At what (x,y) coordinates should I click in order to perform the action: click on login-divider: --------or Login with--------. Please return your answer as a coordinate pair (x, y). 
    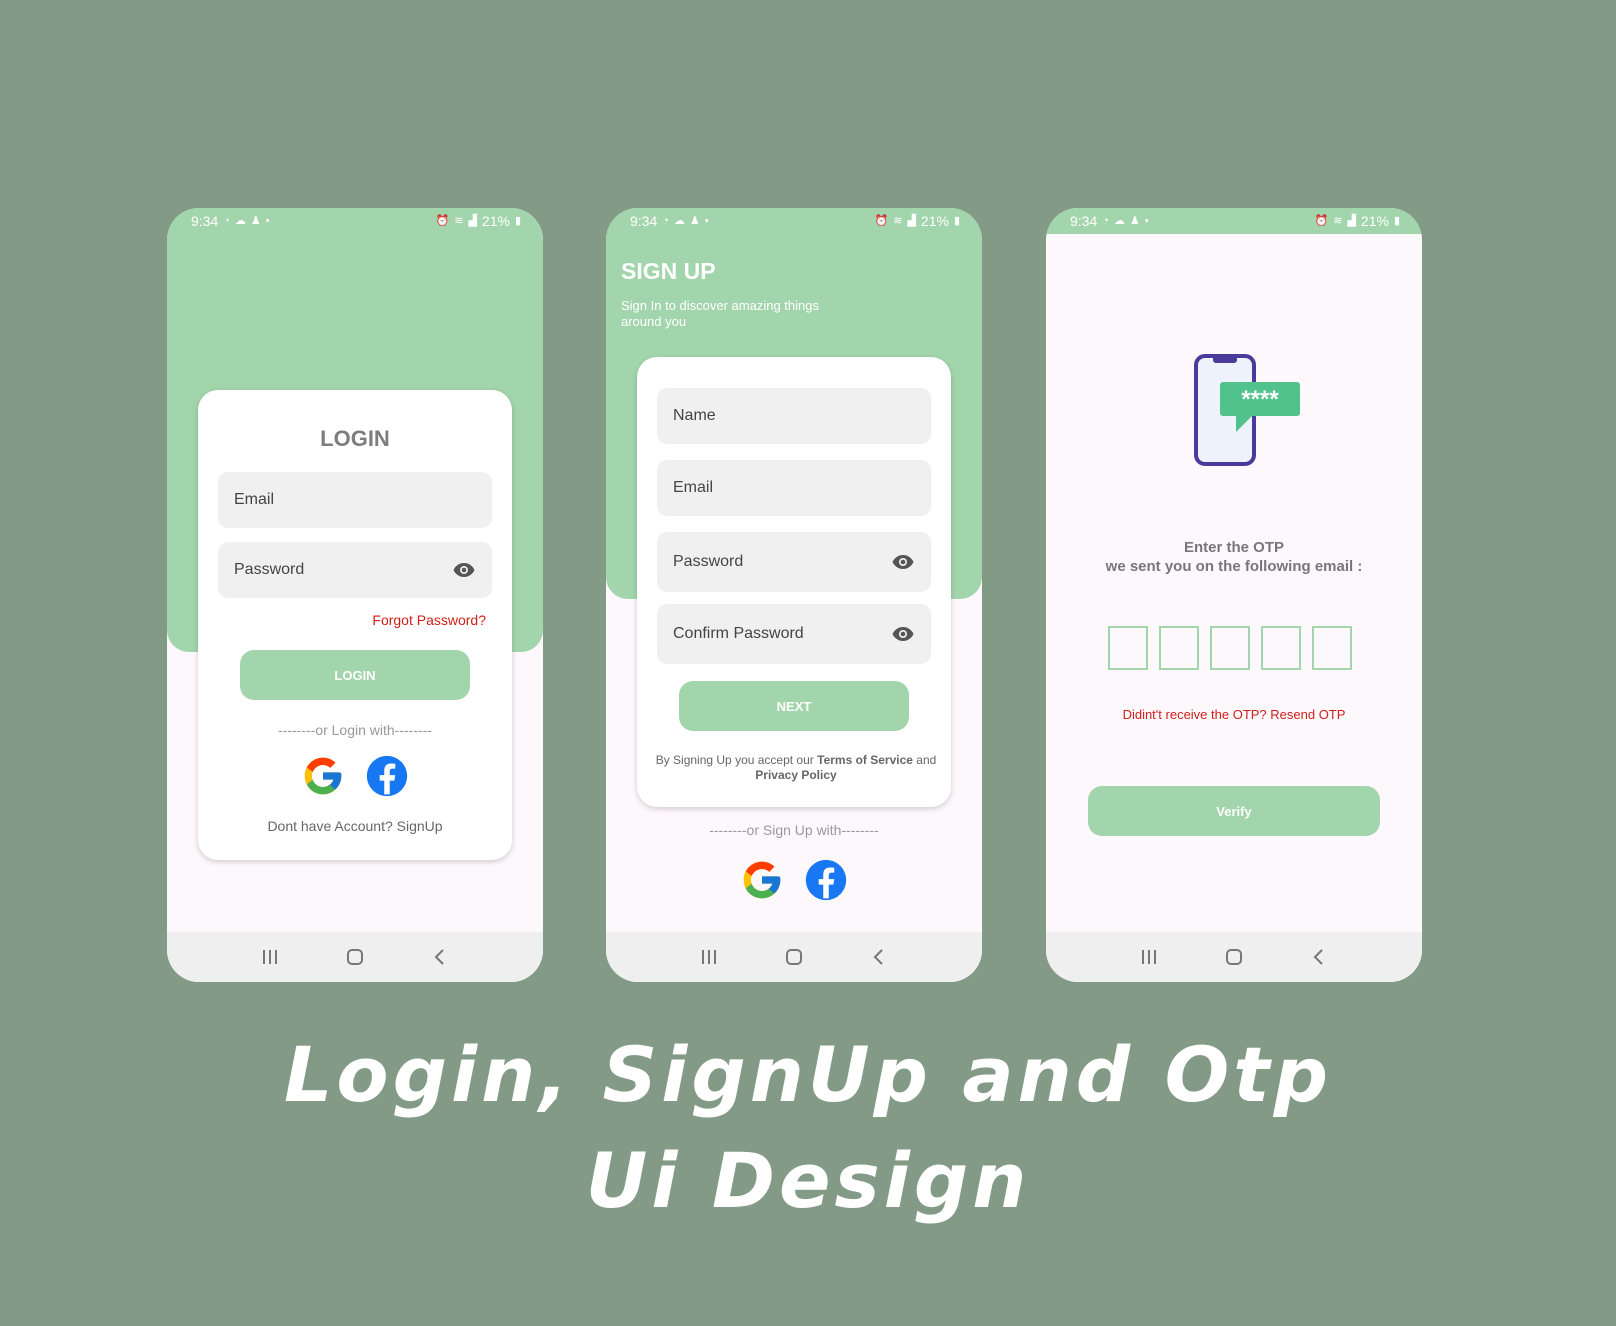
    Looking at the image, I should click on (355, 730).